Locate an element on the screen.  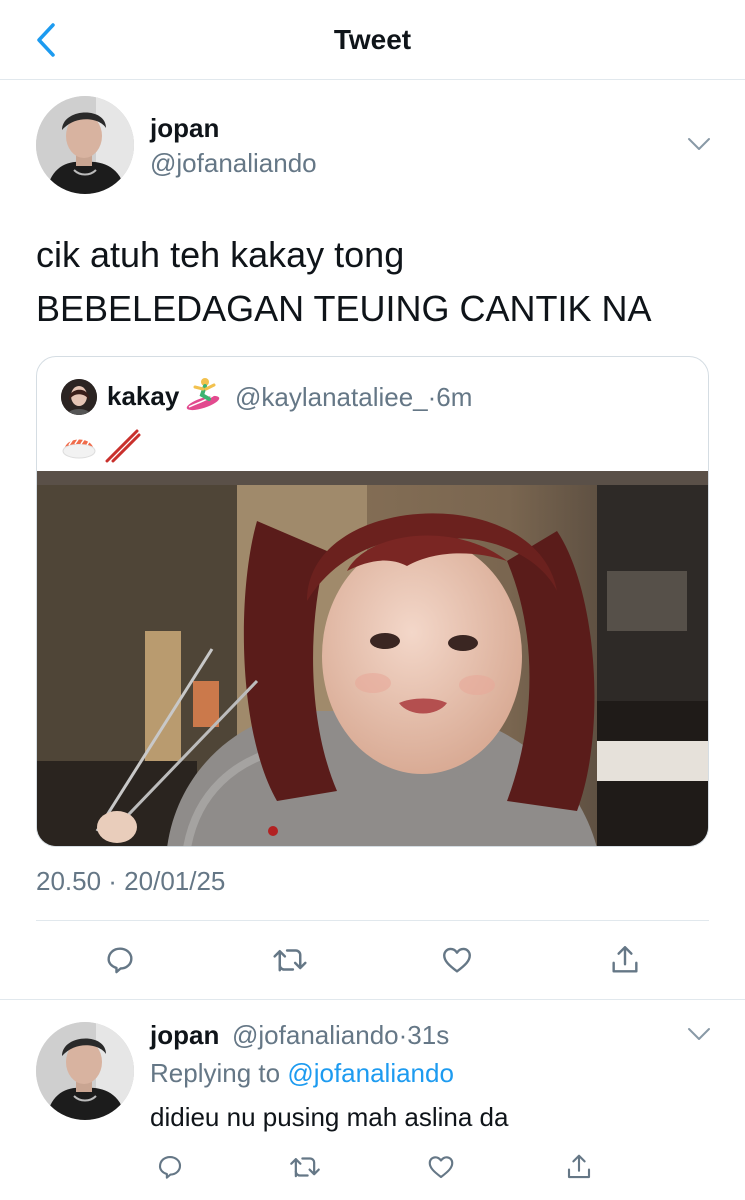
reply-author-handle: @jofanaliando·31s is located at coordinates (340, 1035).